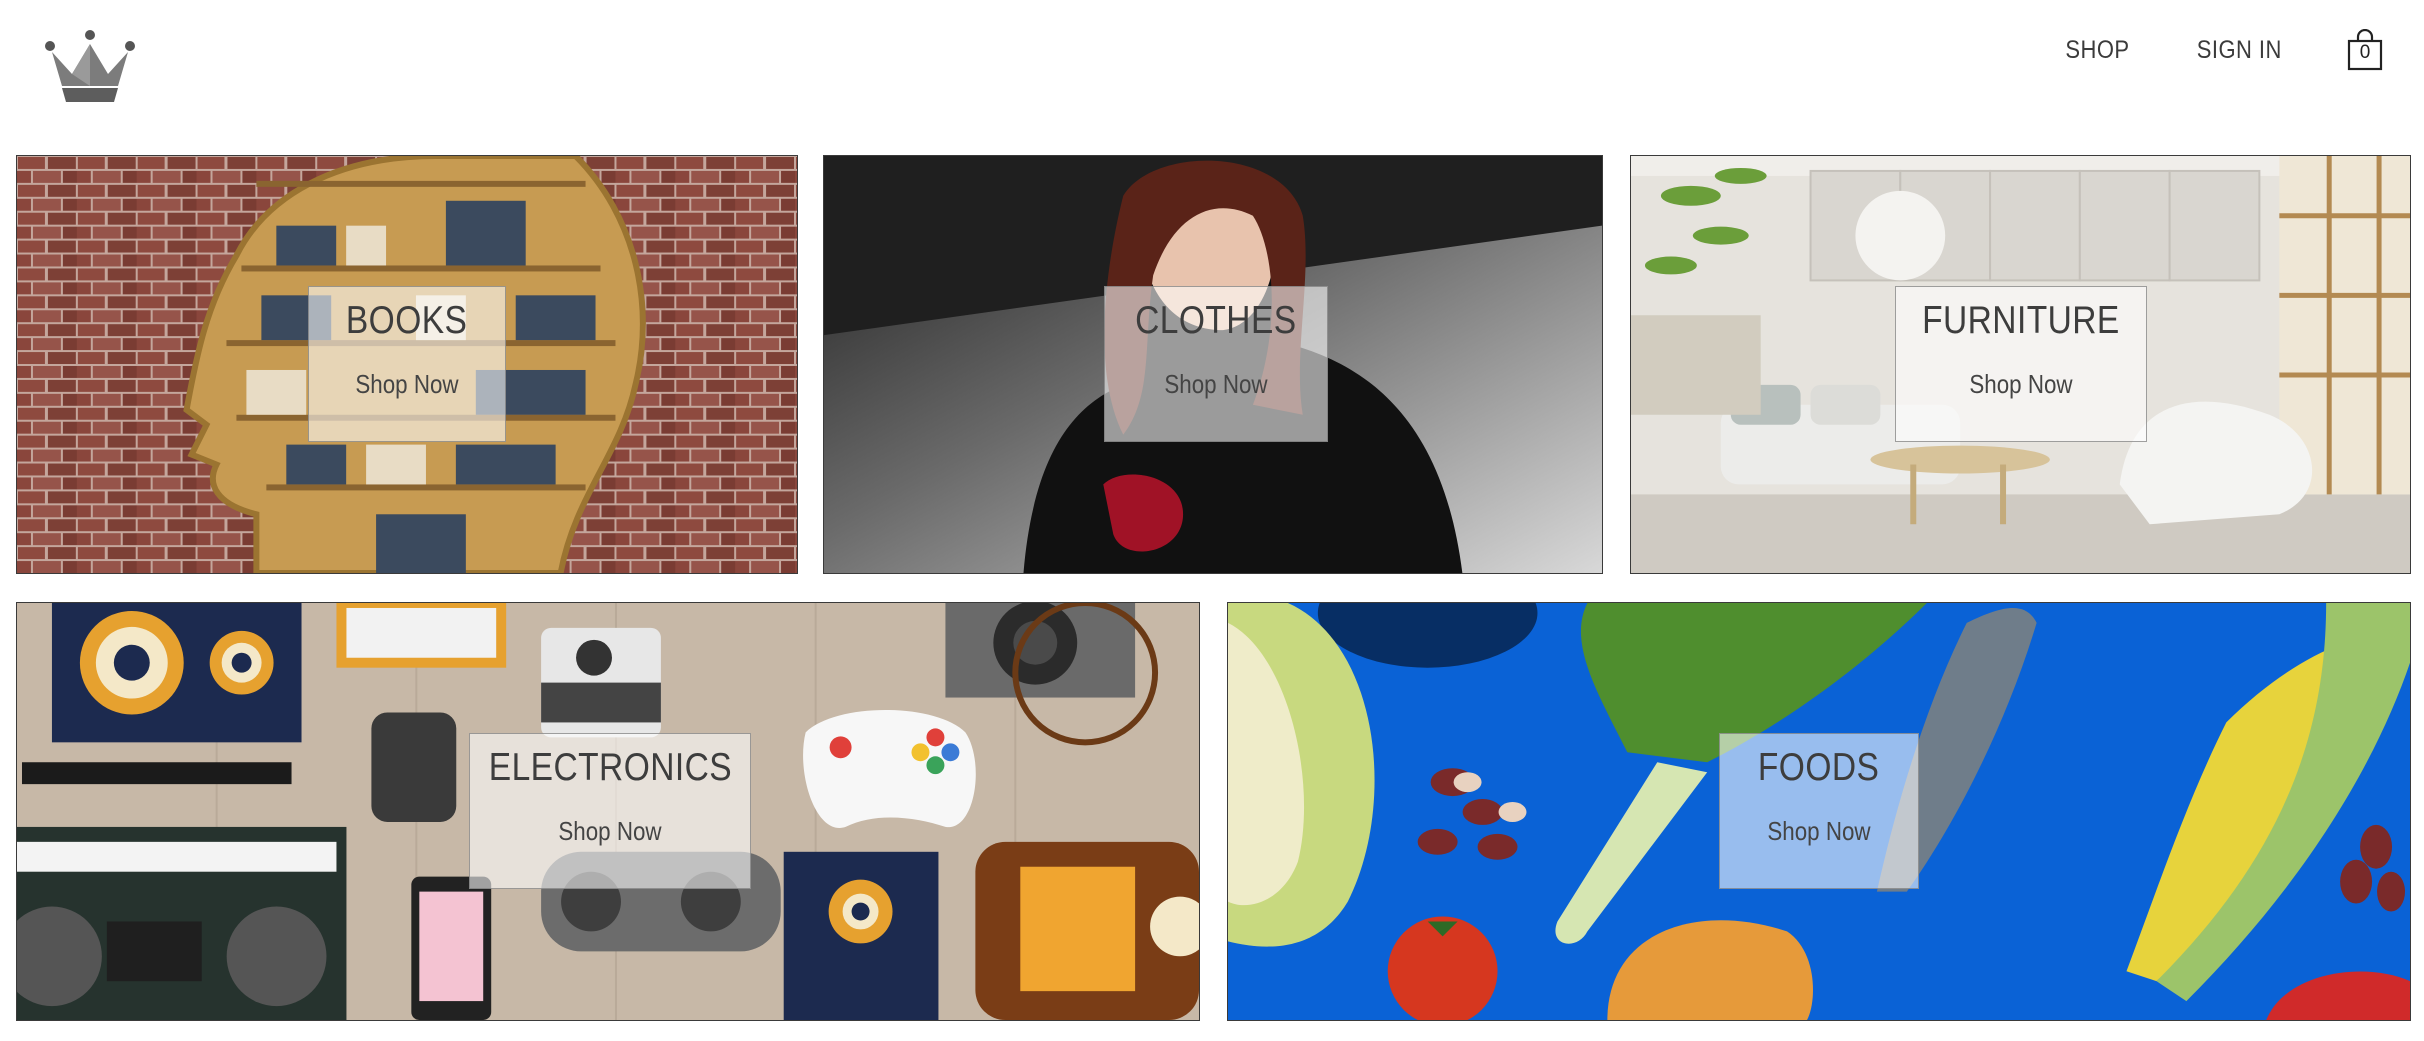 The image size is (2424, 1041). Describe the element at coordinates (610, 767) in the screenshot. I see `category-title: ELECTRONICS` at that location.